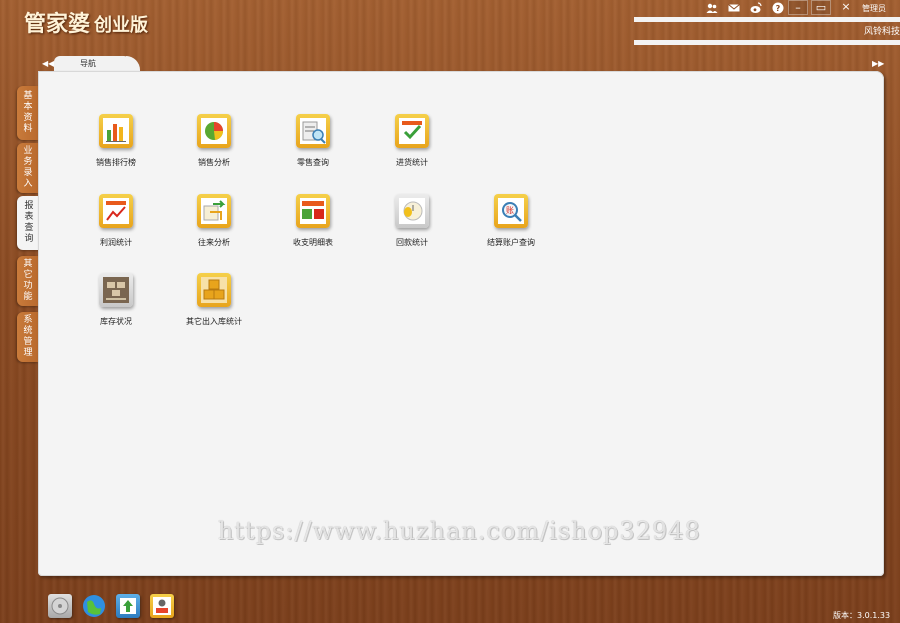 The width and height of the screenshot is (900, 623). I want to click on restore-button: ▭, so click(821, 7).